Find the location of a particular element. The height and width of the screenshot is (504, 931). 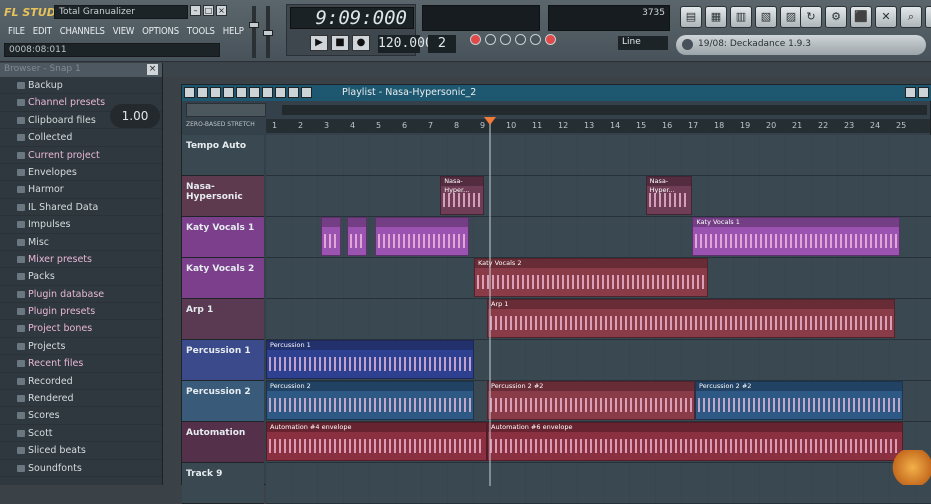

browser-item: Current project is located at coordinates (81, 155).